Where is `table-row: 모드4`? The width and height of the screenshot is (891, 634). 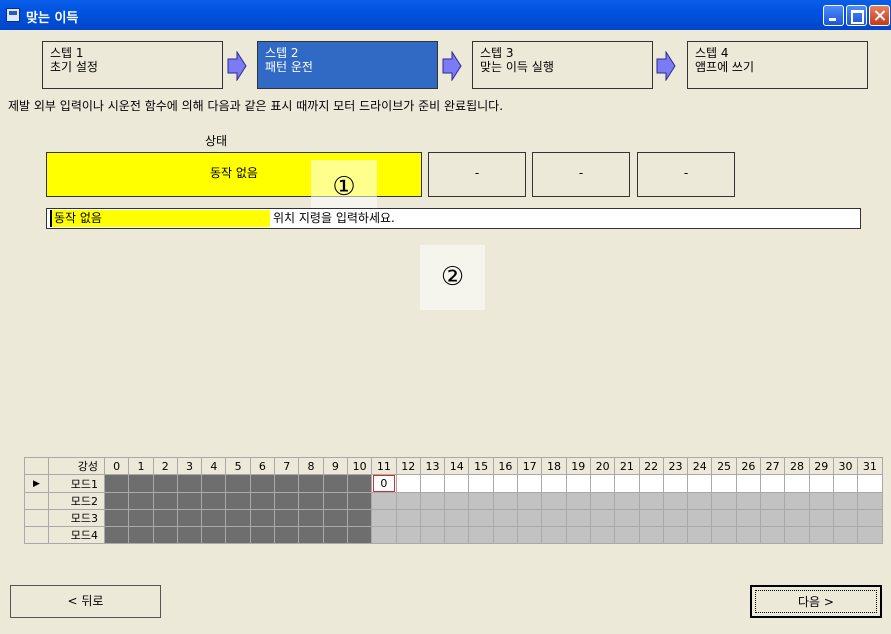 table-row: 모드4 is located at coordinates (453, 535).